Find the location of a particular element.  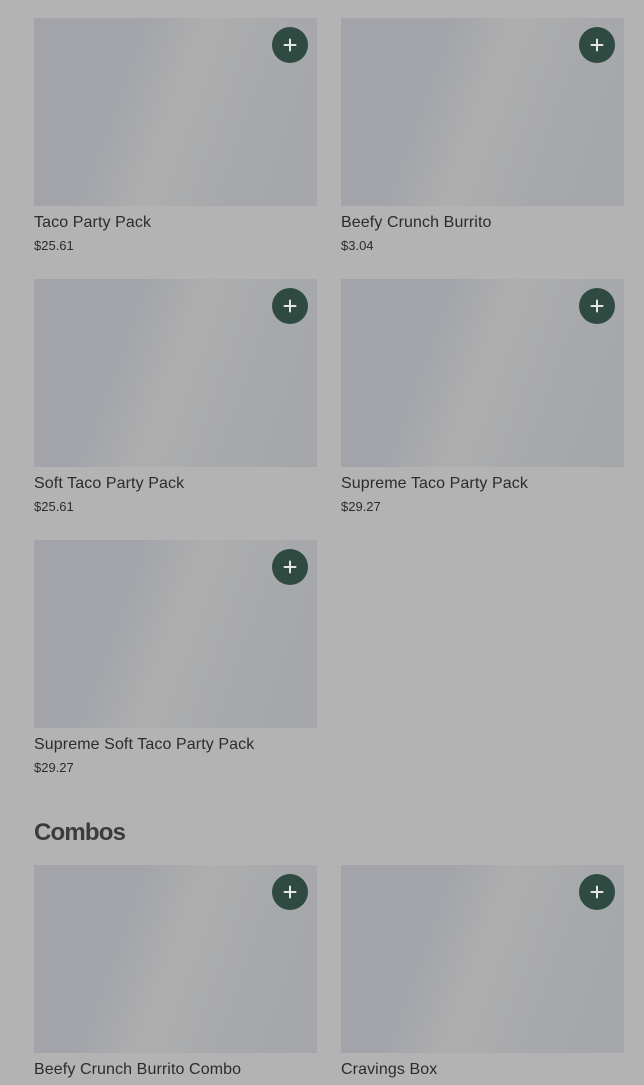

product-card: Taco Party Pack $25.61 is located at coordinates (175, 138).